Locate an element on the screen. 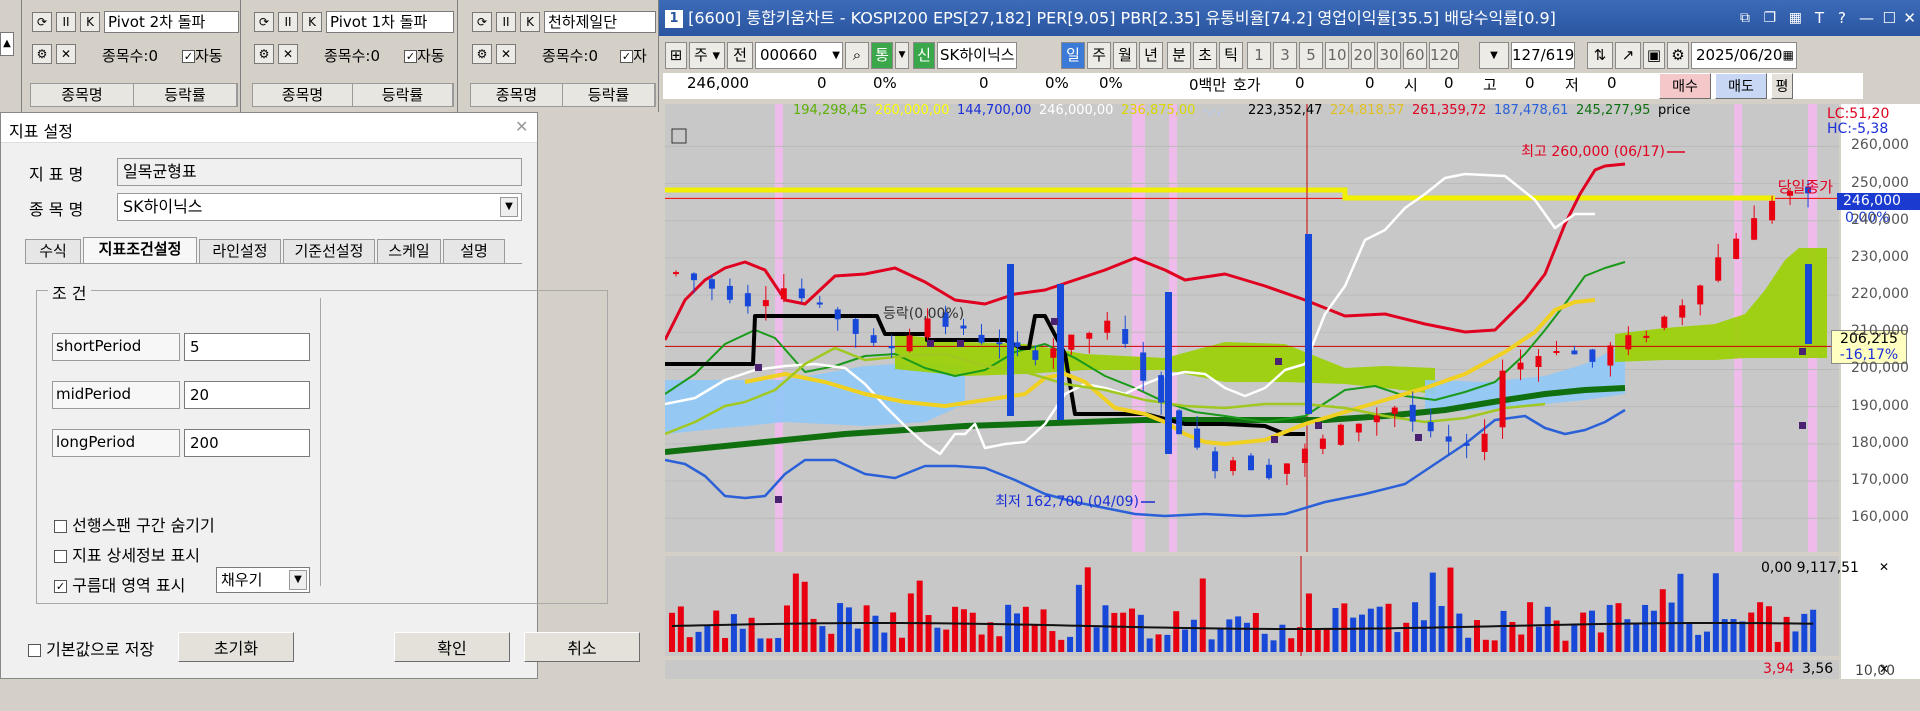 Image resolution: width=1920 pixels, height=711 pixels. compare-icon: ⇅ is located at coordinates (1600, 55).